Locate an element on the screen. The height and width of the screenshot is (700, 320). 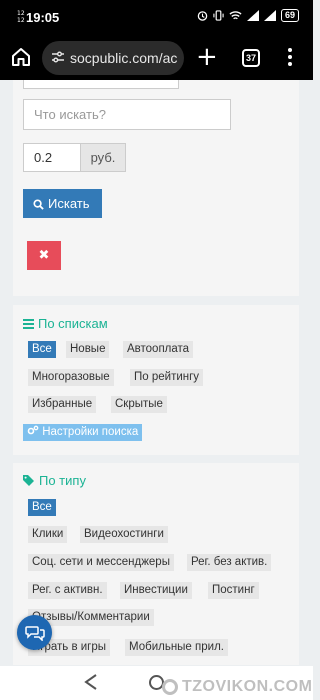
wifi-icon is located at coordinates (235, 15).